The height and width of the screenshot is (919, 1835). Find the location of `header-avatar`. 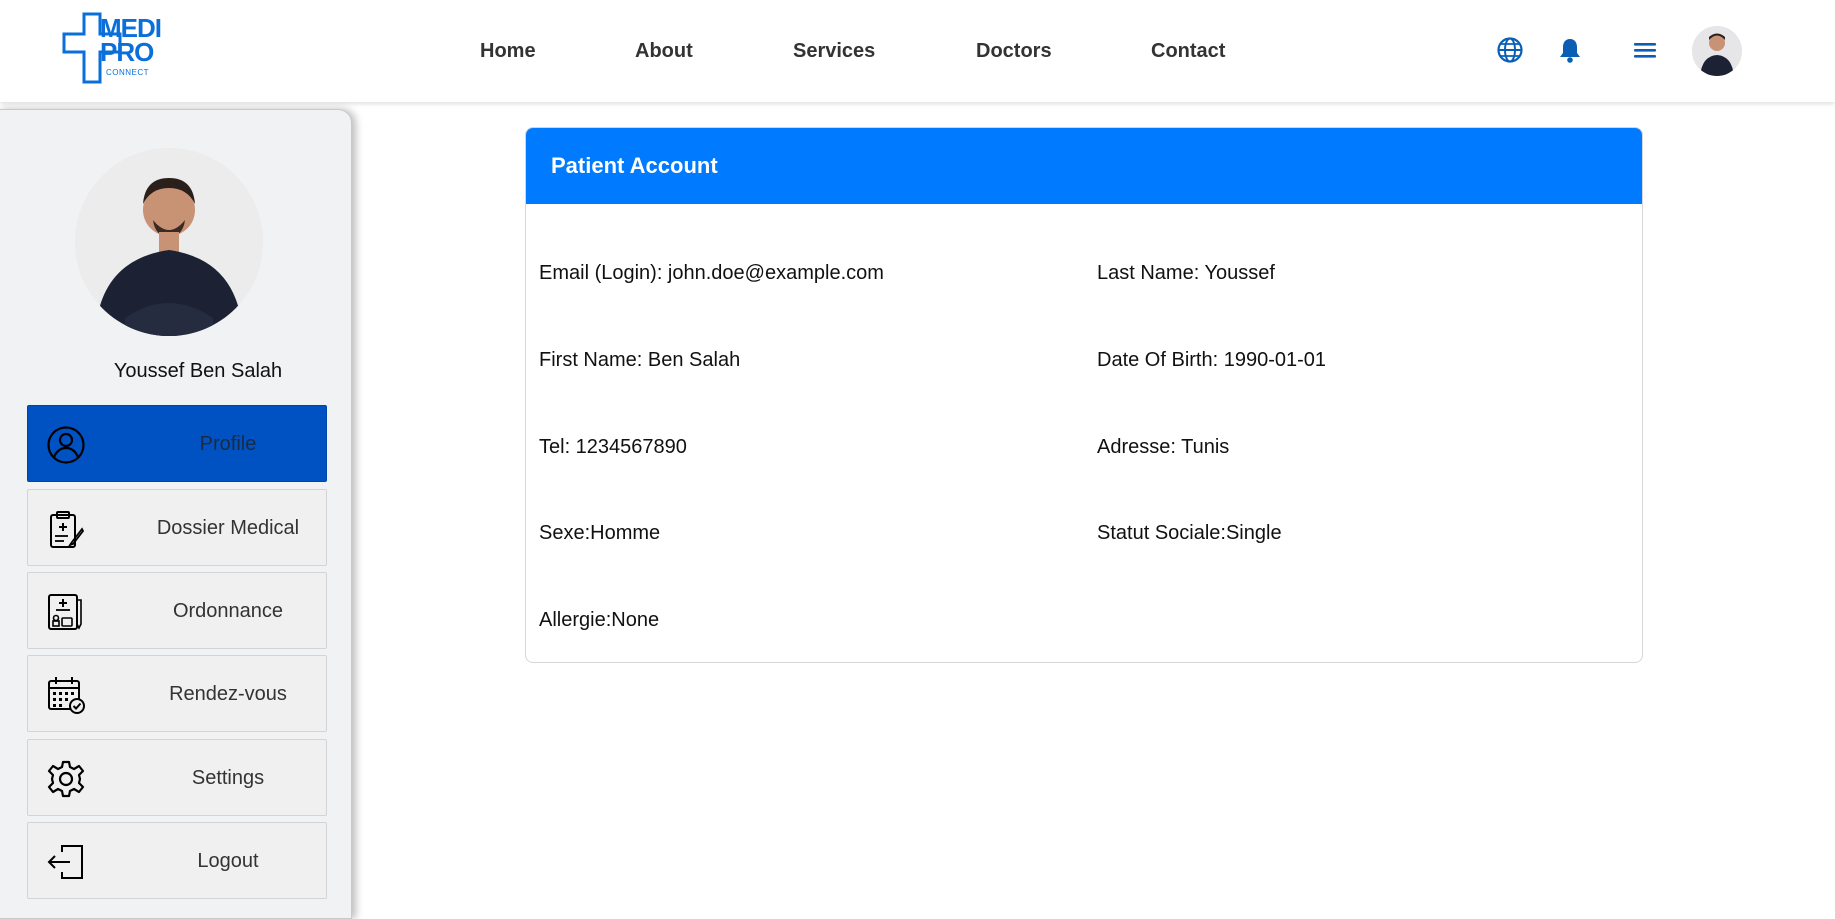

header-avatar is located at coordinates (1717, 51).